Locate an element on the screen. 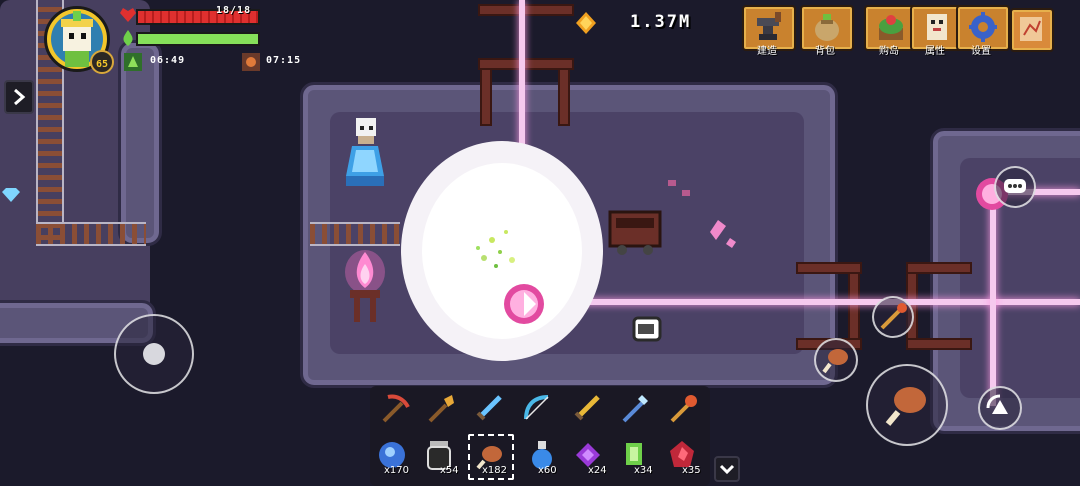 The width and height of the screenshot is (1080, 486). dodge-button is located at coordinates (1000, 408).